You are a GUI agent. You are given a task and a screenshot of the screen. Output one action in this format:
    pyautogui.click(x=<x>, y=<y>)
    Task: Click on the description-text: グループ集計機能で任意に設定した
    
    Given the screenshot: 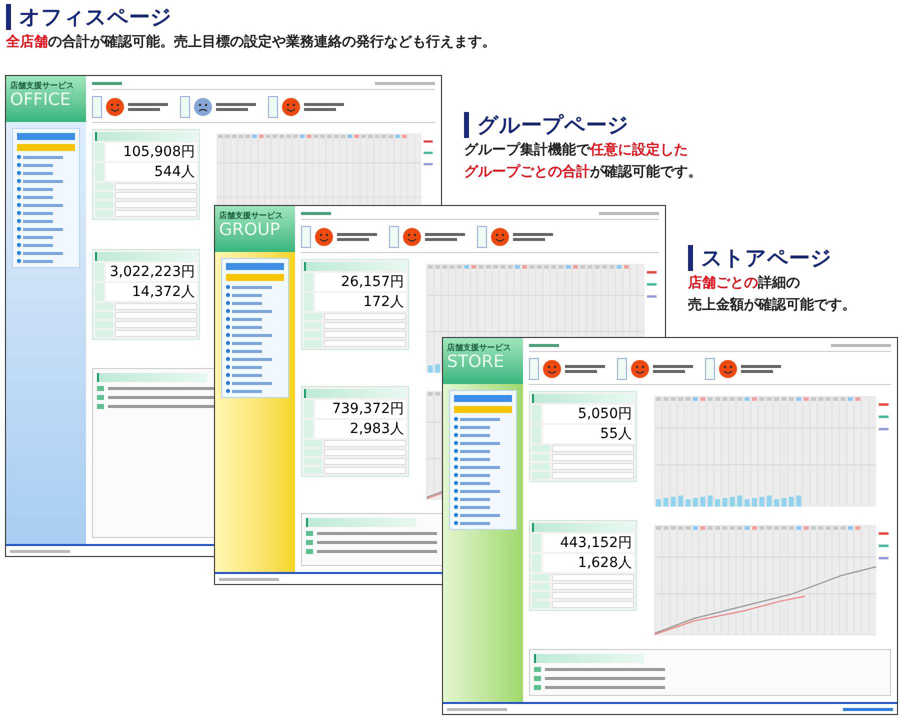 What is the action you would take?
    pyautogui.click(x=576, y=151)
    